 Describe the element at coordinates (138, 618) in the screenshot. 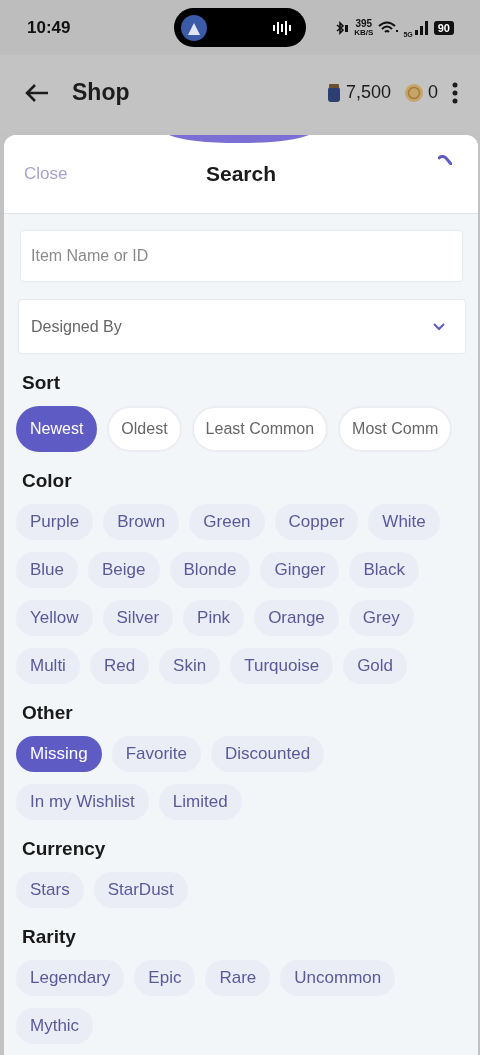

I see `filter-chip: Silver` at that location.